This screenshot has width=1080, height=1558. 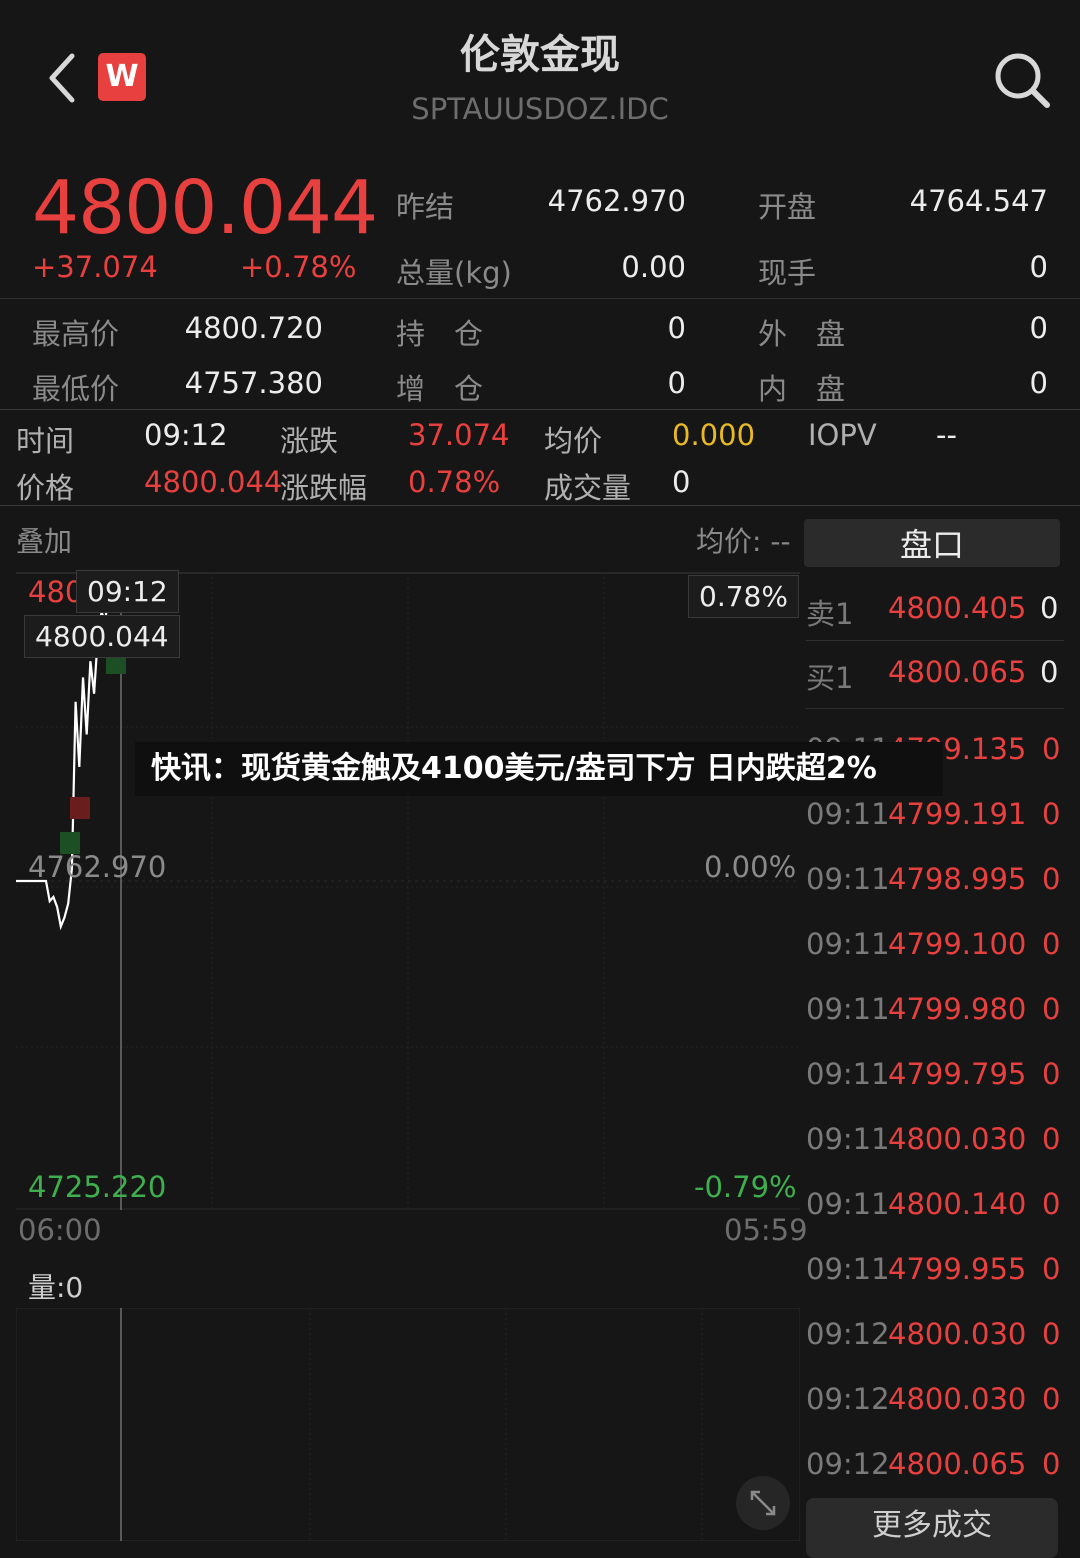 What do you see at coordinates (56, 1287) in the screenshot?
I see `volume-chart-label: 量:0` at bounding box center [56, 1287].